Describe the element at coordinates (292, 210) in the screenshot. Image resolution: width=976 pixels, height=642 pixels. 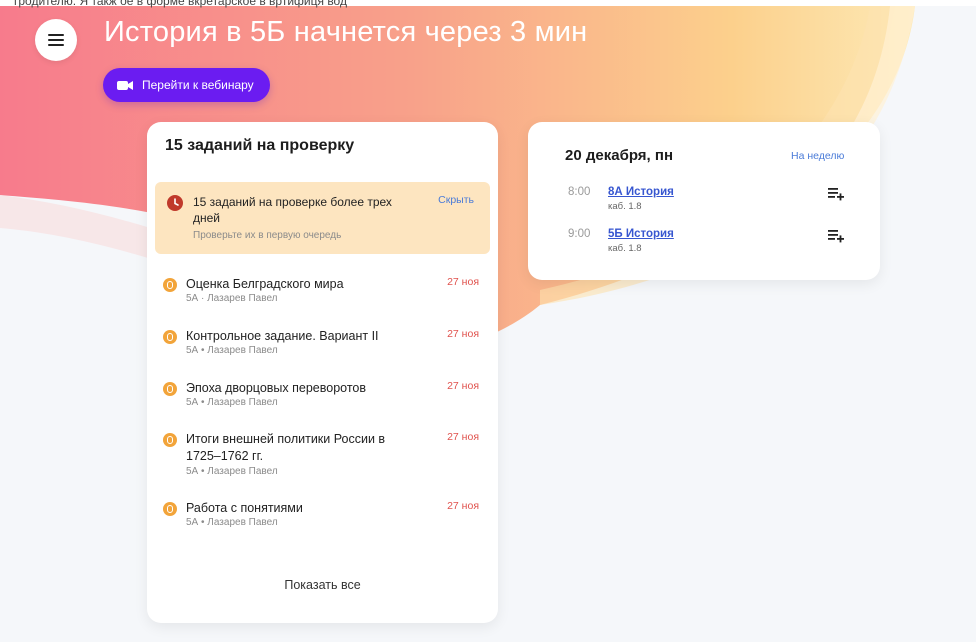
I see `alert-title: 15 заданий на проверке более трех дней` at that location.